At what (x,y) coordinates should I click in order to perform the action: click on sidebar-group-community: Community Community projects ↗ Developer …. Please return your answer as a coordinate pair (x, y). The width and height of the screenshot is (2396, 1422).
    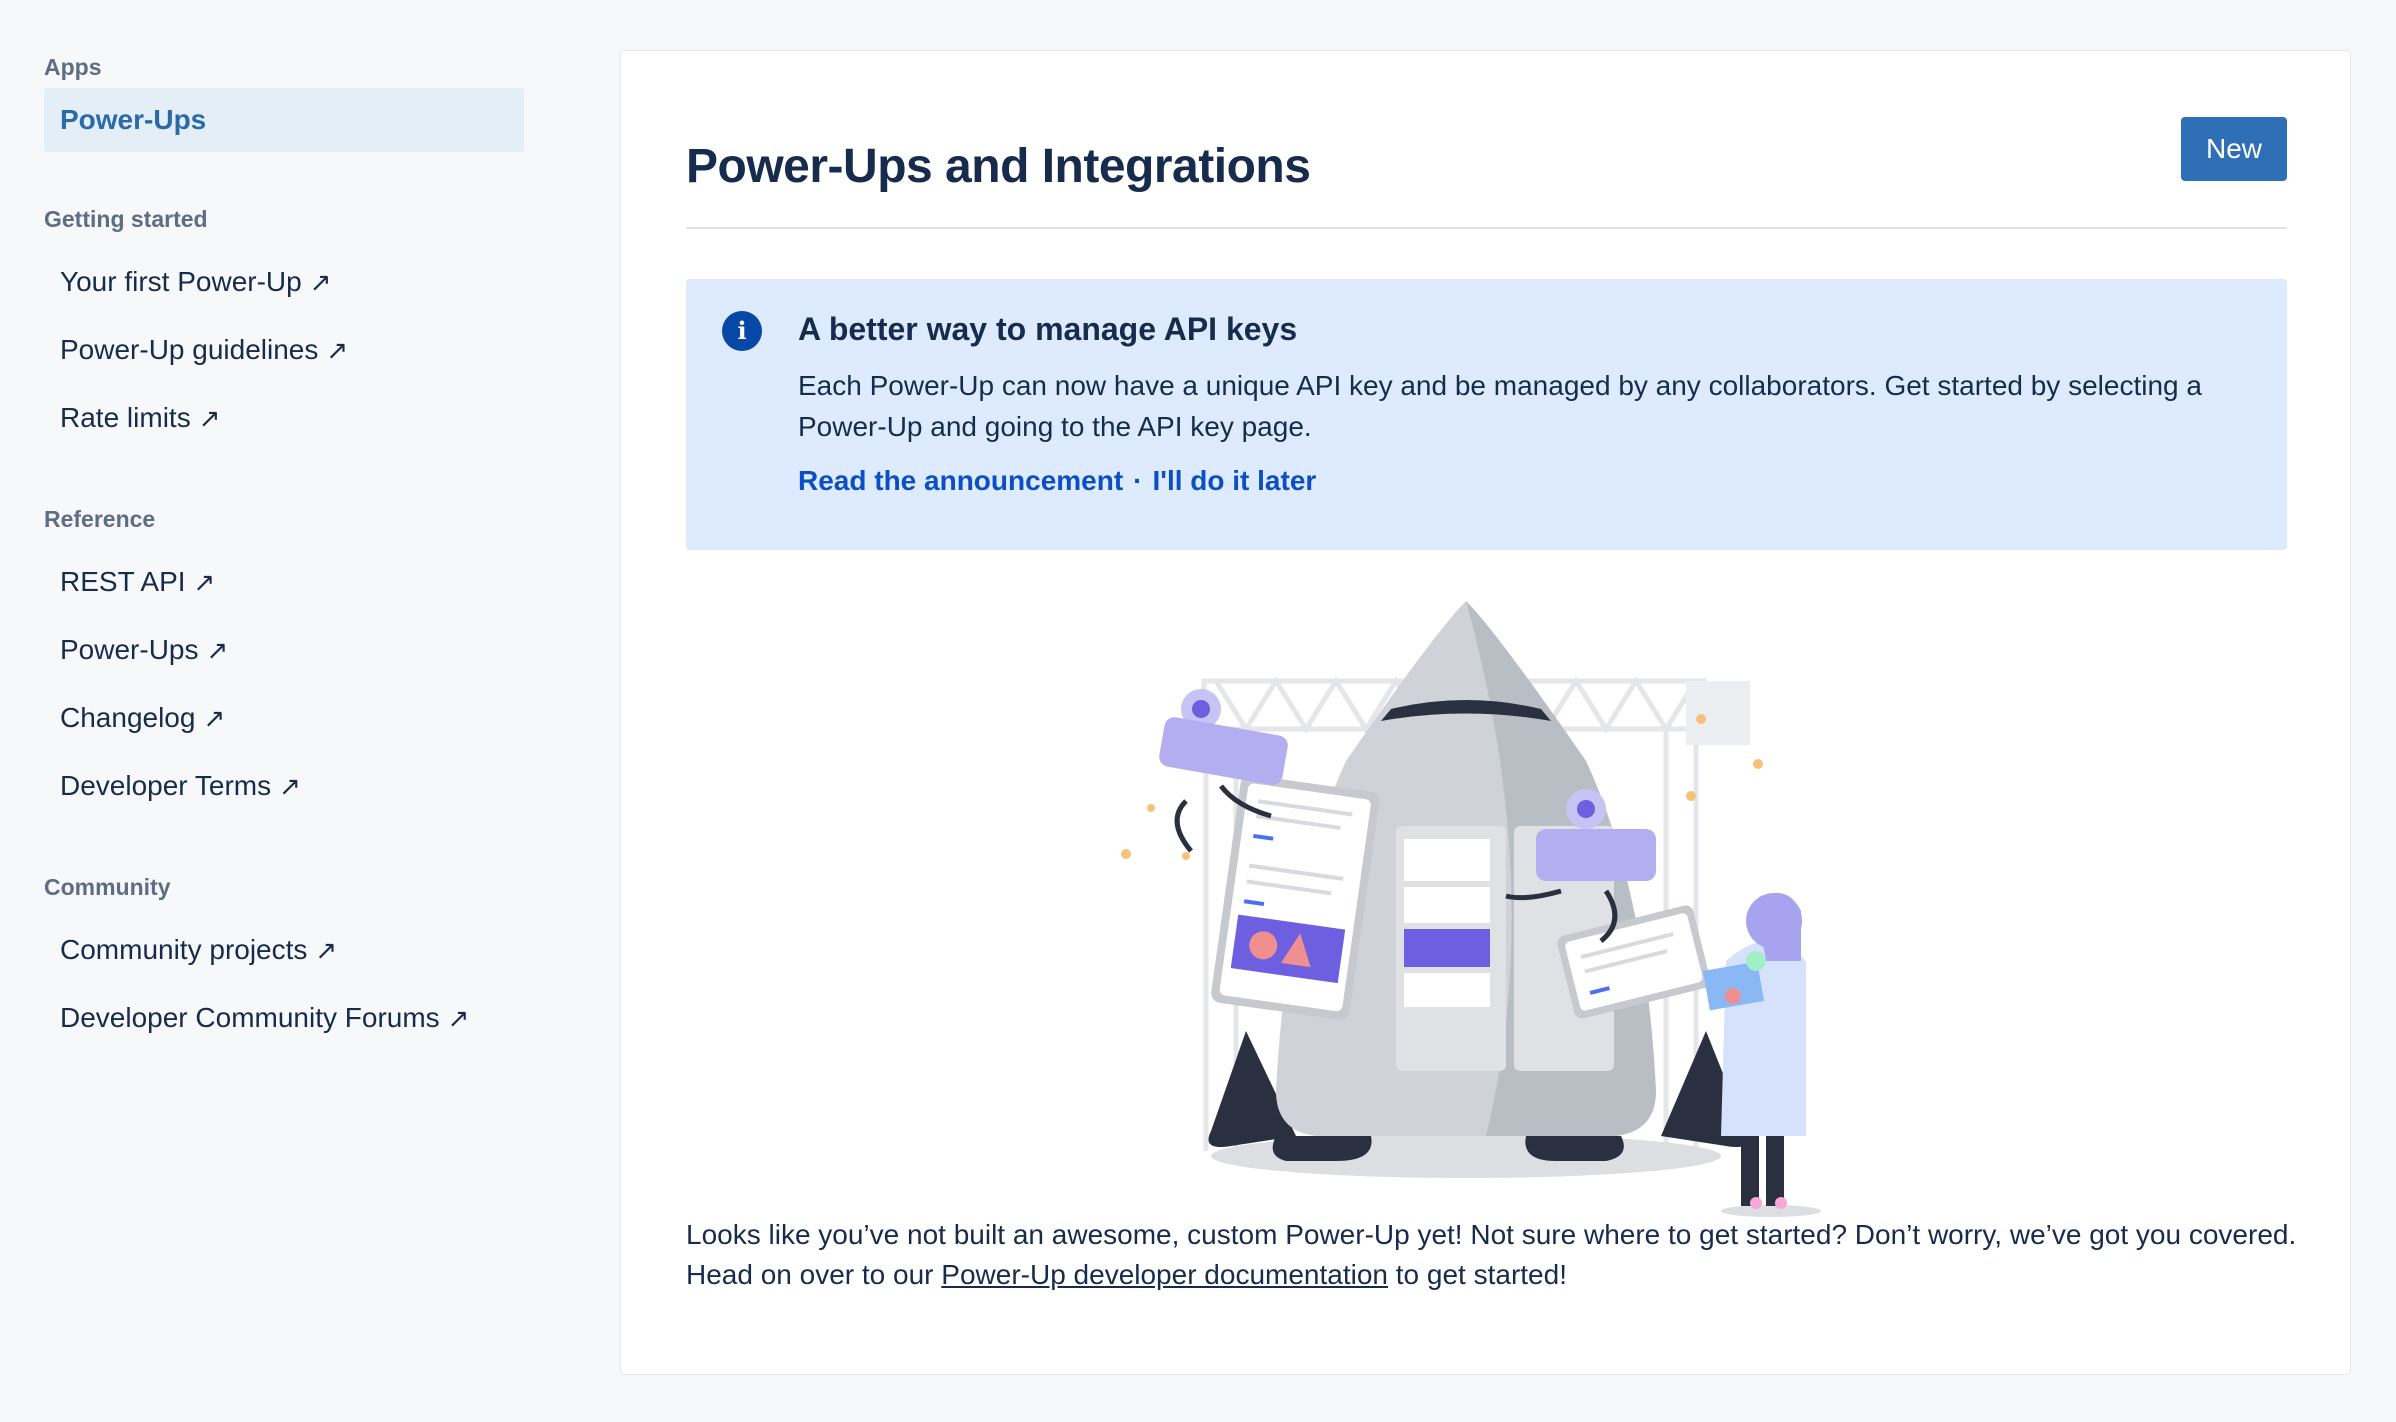
    Looking at the image, I should click on (284, 961).